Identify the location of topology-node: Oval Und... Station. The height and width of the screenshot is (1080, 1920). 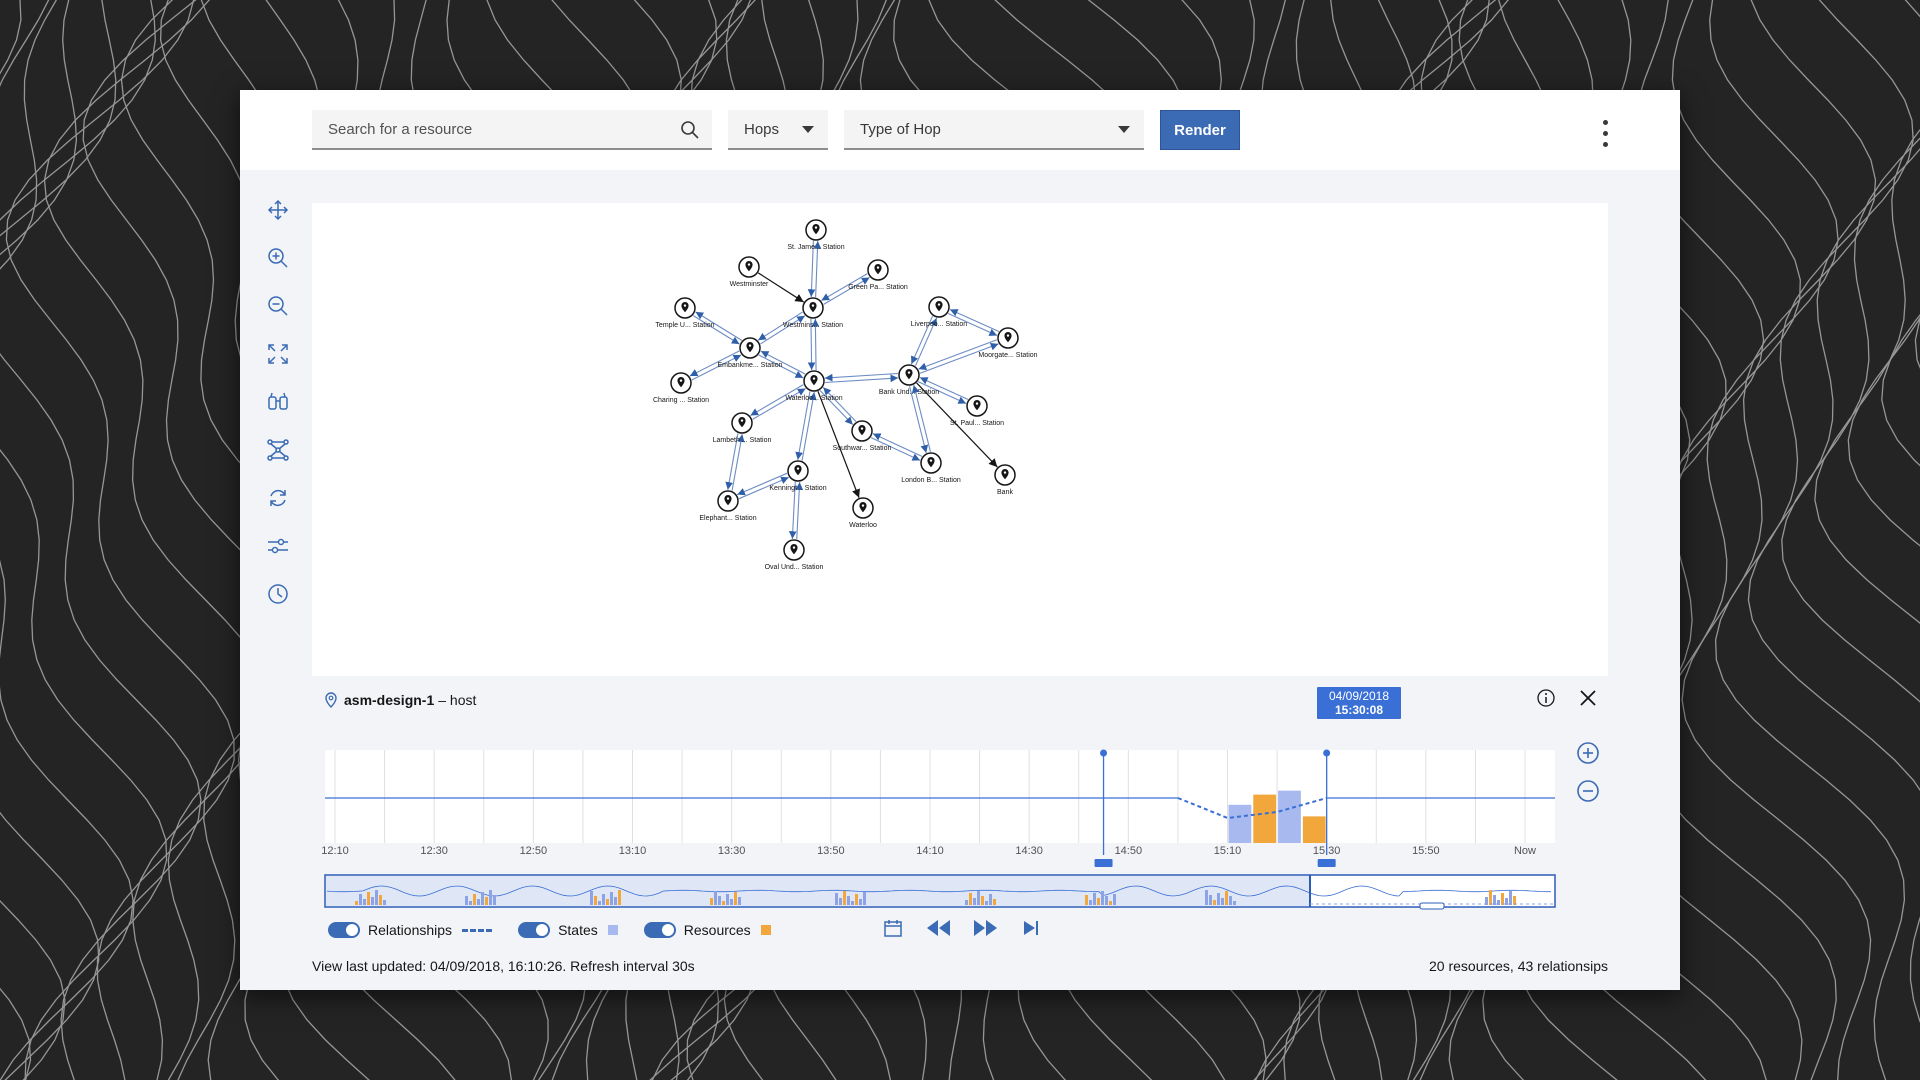
(794, 555).